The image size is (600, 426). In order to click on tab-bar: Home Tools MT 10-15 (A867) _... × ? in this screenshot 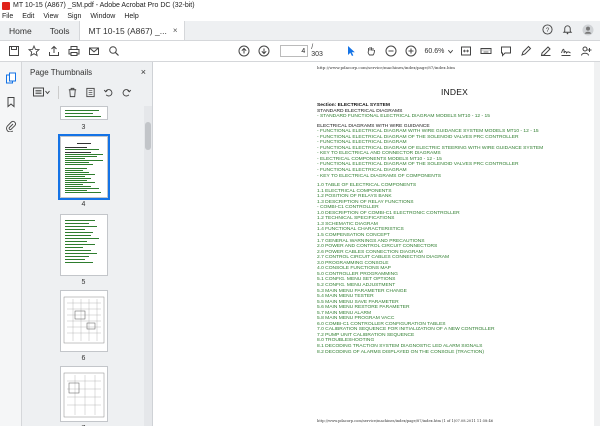, I will do `click(300, 31)`.